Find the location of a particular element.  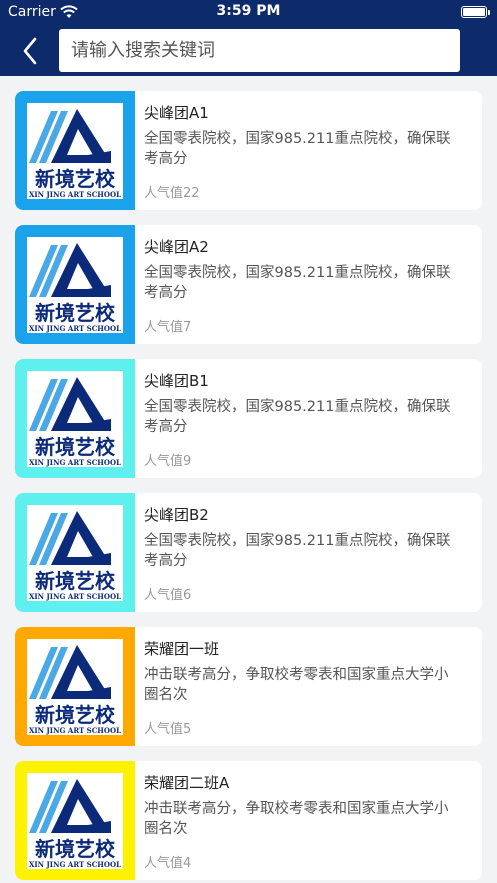

item-popularity: 人气值9 is located at coordinates (168, 461).